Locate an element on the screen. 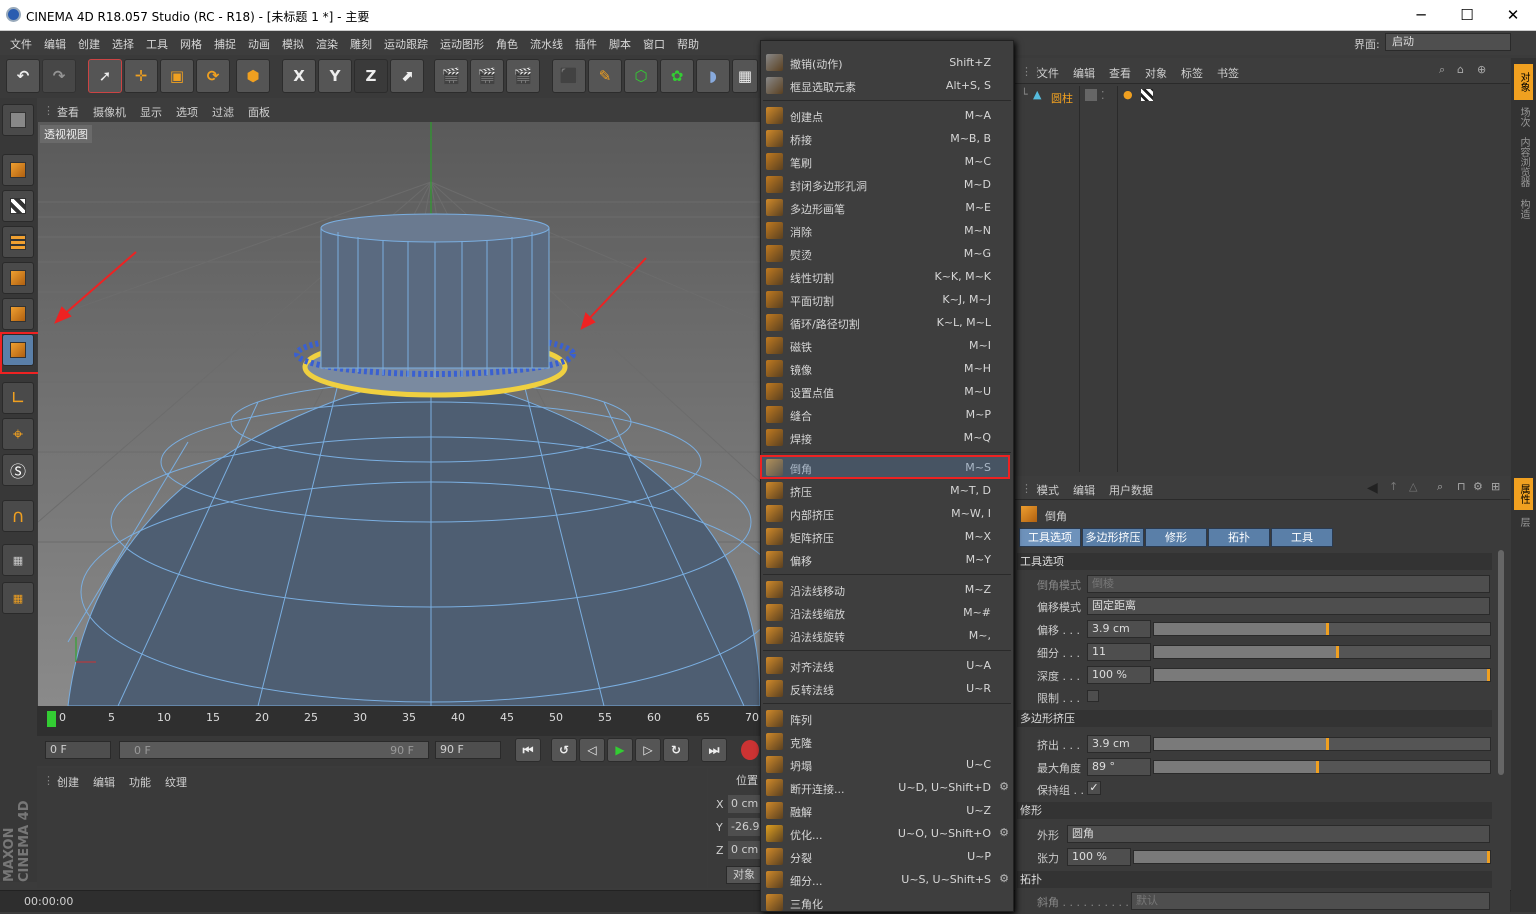 The image size is (1536, 914). coord-system-icon: ⬈ is located at coordinates (407, 76).